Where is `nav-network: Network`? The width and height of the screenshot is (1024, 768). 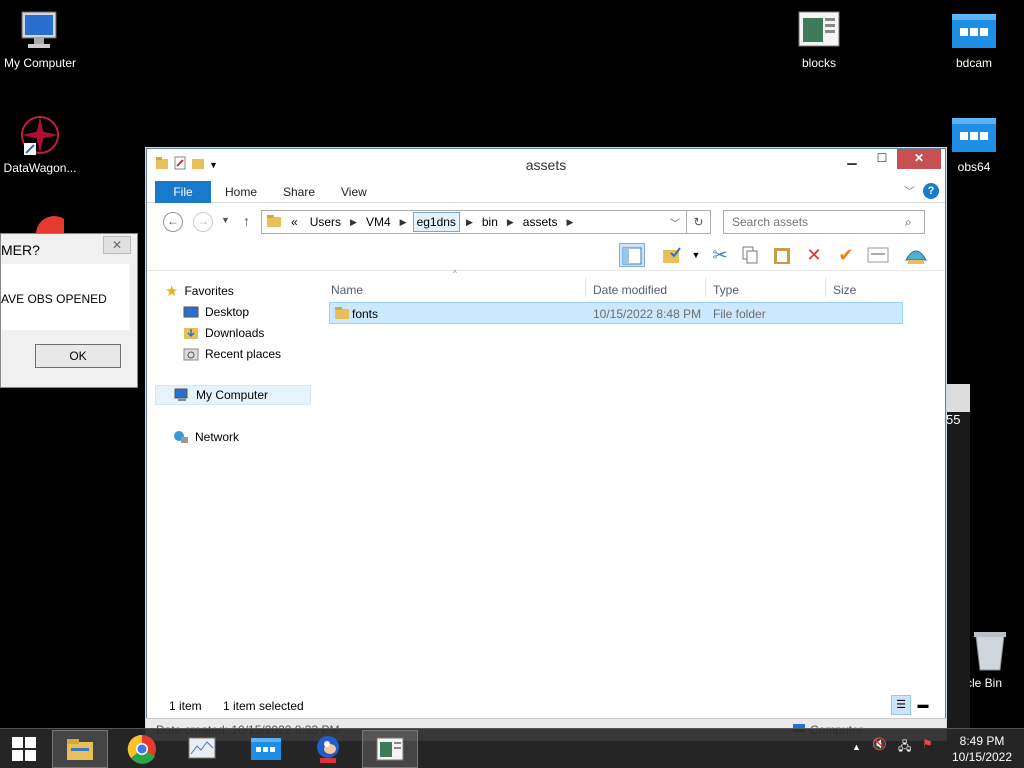 nav-network: Network is located at coordinates (206, 437).